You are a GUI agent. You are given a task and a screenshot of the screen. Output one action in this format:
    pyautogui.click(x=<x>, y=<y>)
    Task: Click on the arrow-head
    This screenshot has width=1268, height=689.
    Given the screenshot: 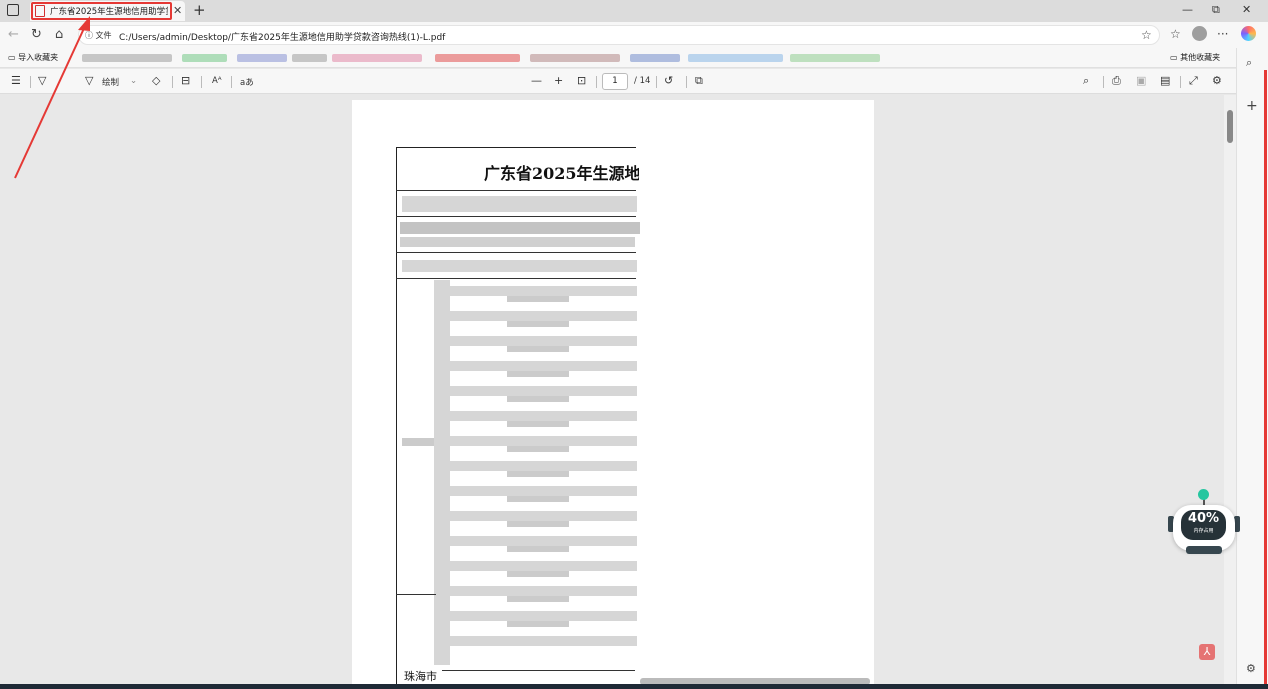 What is the action you would take?
    pyautogui.click(x=84, y=23)
    